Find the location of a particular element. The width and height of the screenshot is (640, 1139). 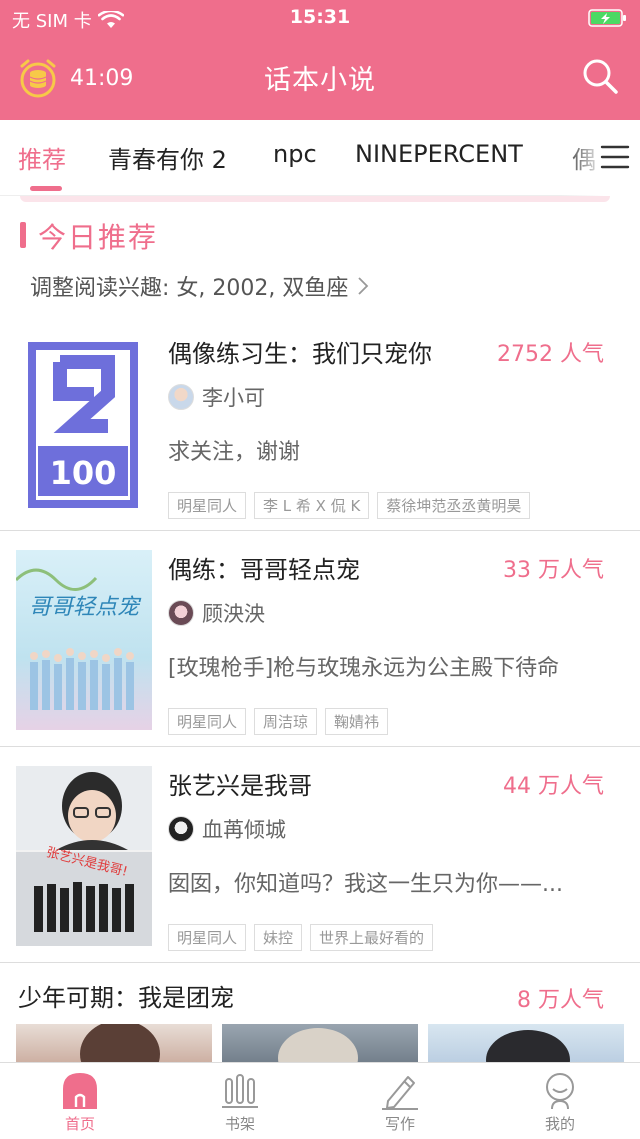

tag: 世界上最好看的 is located at coordinates (372, 937).